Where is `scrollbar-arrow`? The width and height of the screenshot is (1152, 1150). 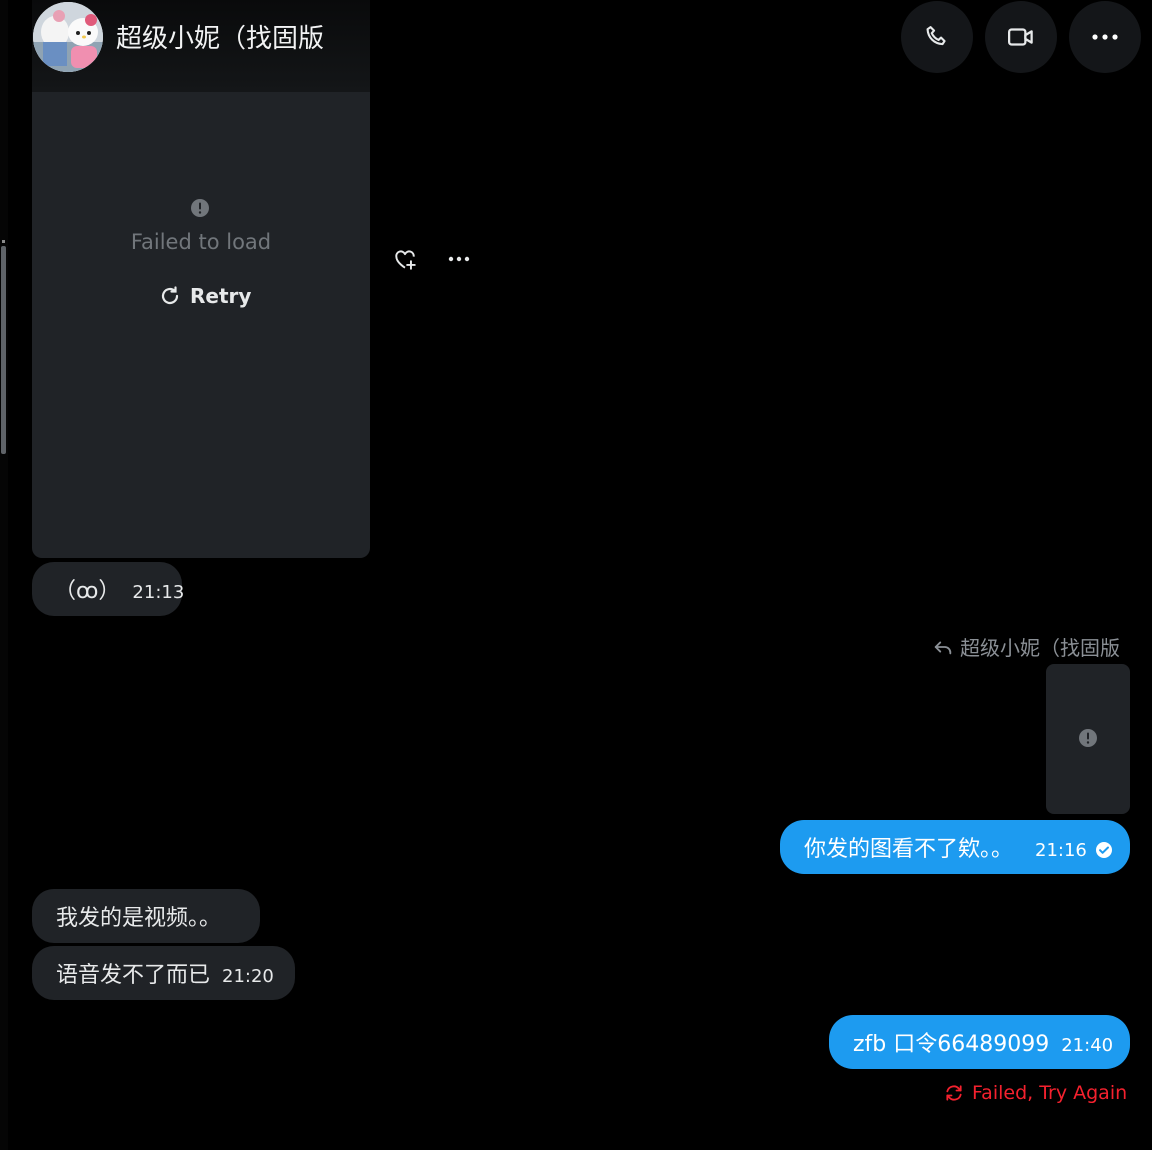
scrollbar-arrow is located at coordinates (3, 241).